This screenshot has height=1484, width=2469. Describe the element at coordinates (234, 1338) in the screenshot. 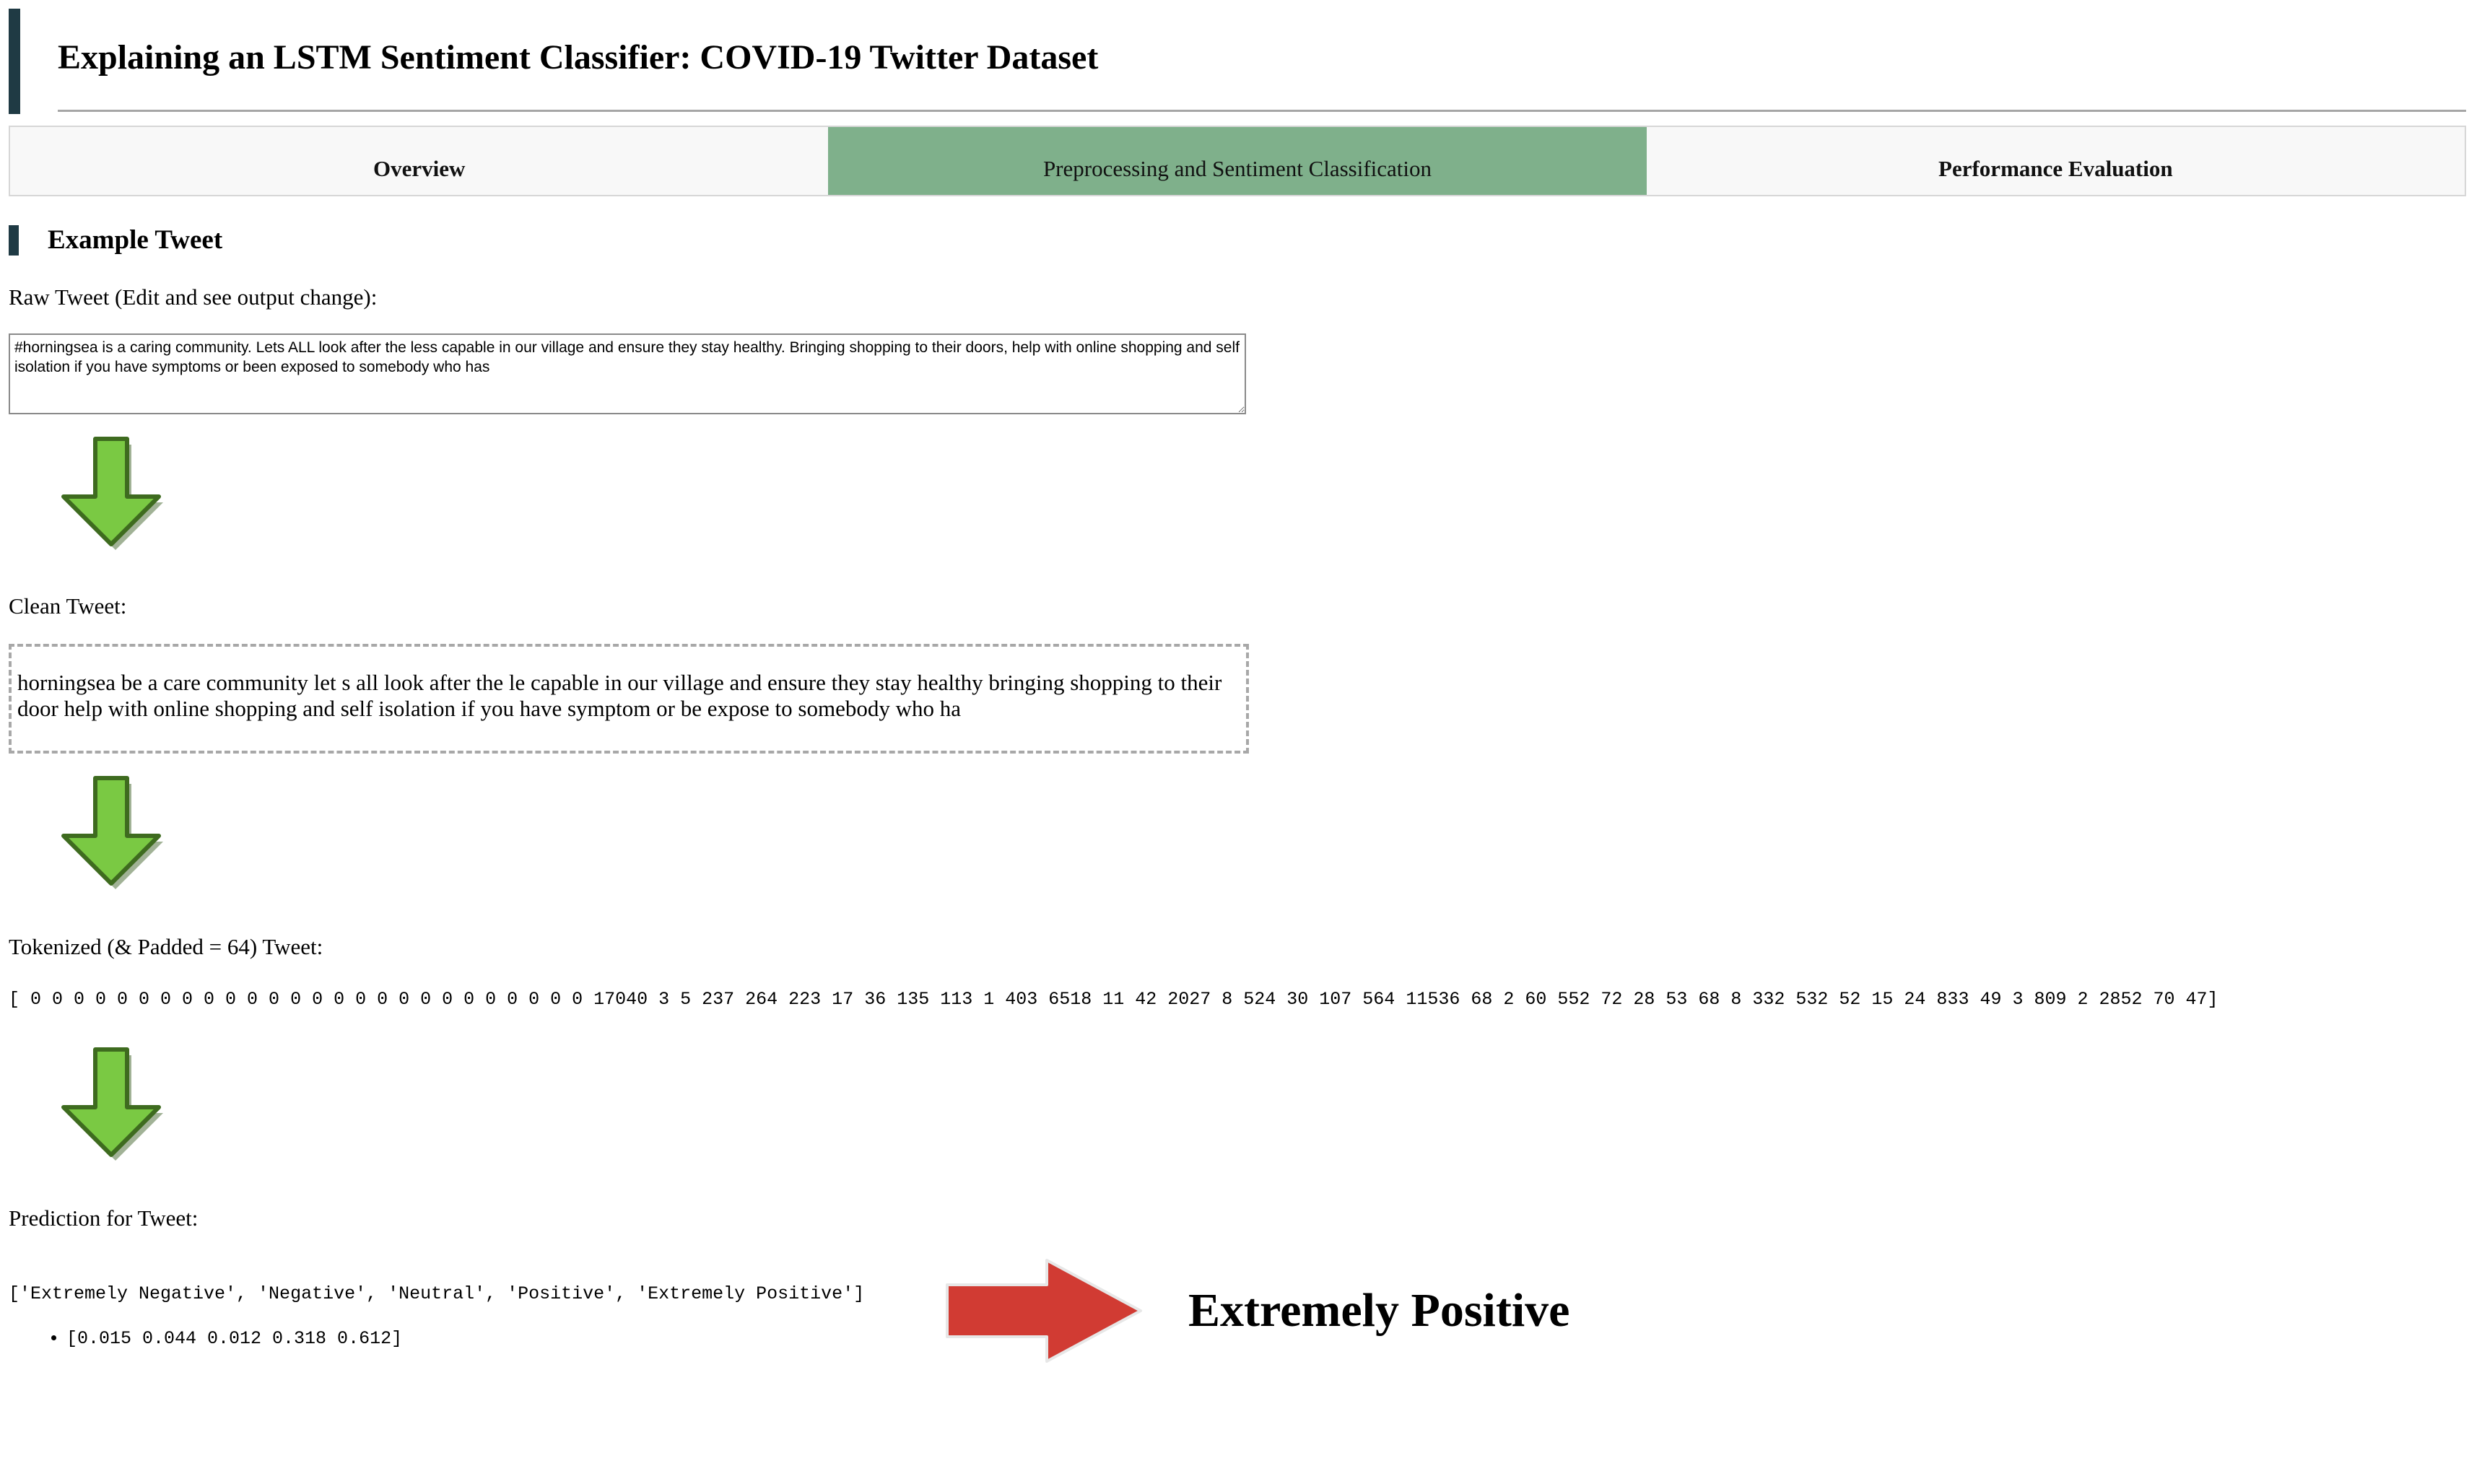

I see `probabilities-item: [0.015 0.044 0.012 0.318 0.612]` at that location.